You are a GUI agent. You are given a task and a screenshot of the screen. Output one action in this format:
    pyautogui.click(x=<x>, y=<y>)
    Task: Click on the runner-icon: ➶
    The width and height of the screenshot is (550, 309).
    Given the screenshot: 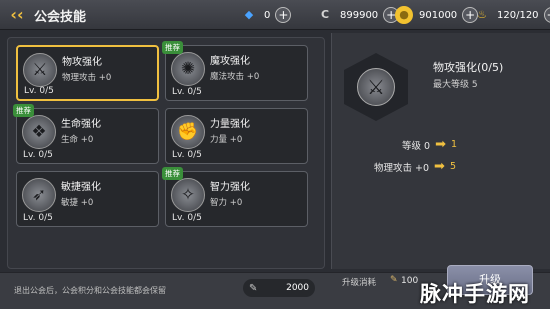 What is the action you would take?
    pyautogui.click(x=39, y=195)
    